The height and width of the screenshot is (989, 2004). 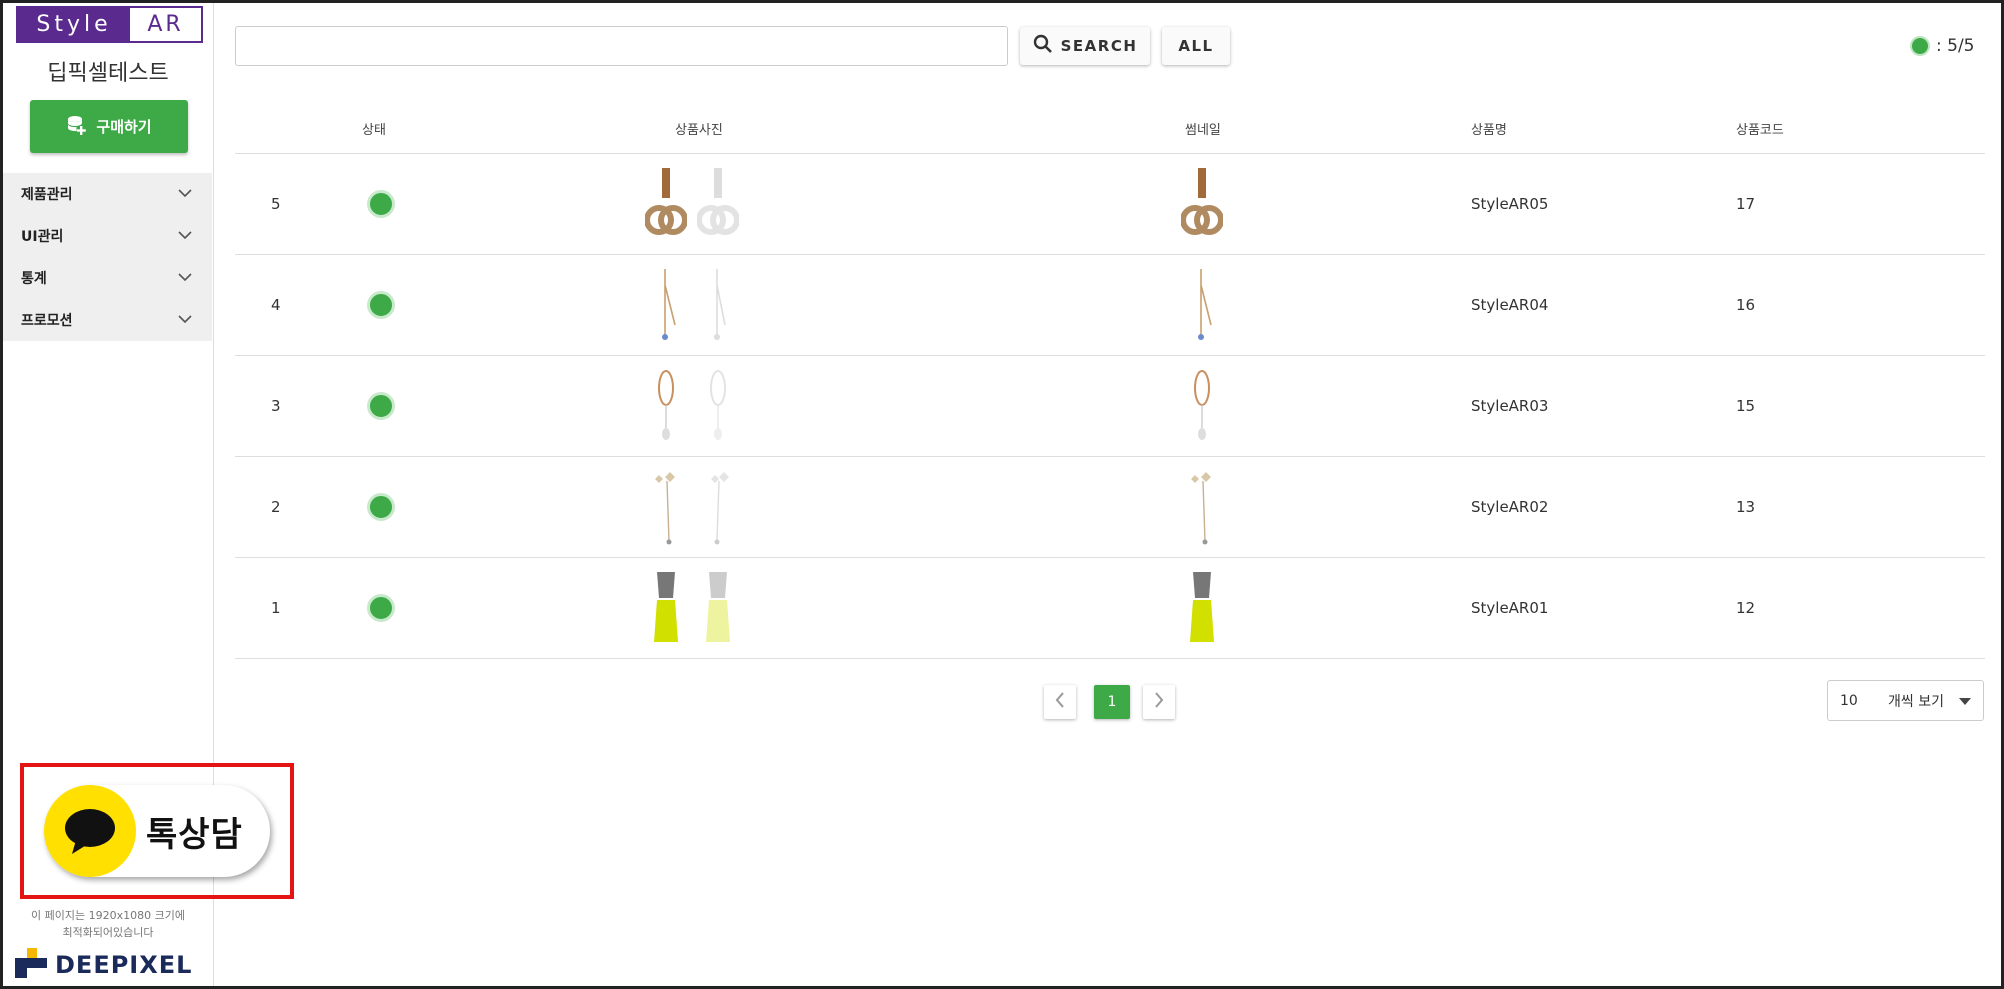 I want to click on active-dot-icon, so click(x=1920, y=46).